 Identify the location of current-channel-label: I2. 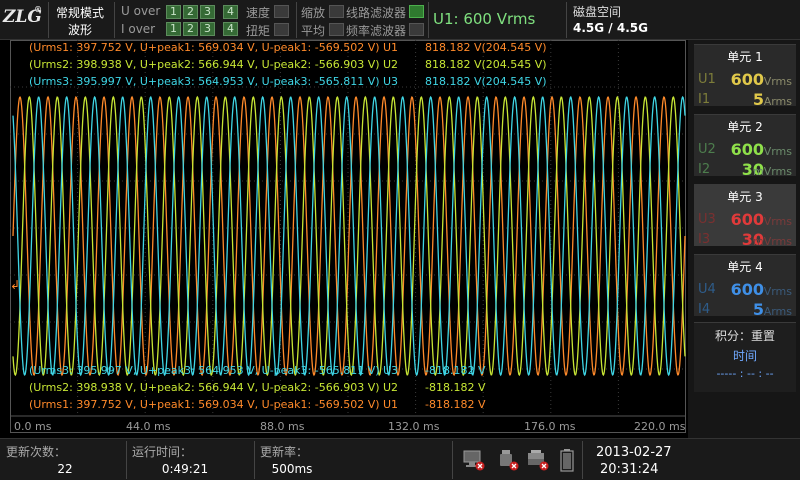
(704, 169).